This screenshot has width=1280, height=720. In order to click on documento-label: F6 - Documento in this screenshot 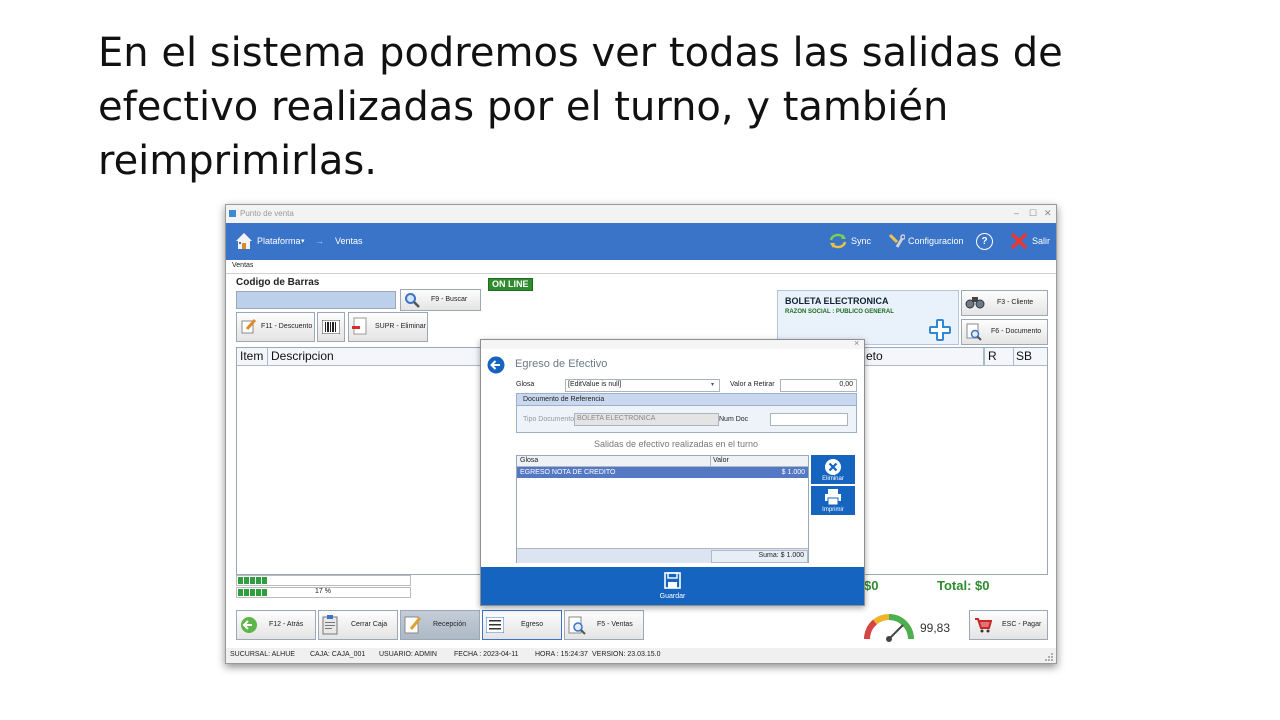, I will do `click(1016, 331)`.